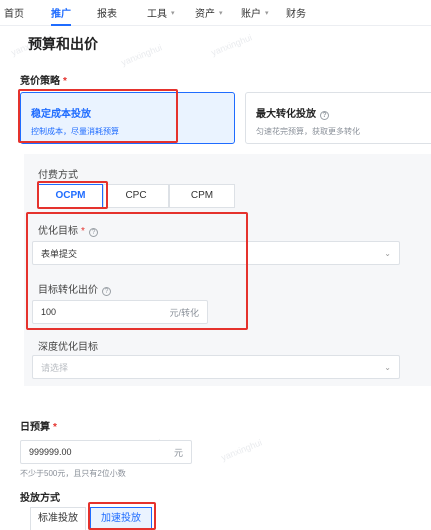 The image size is (431, 530). What do you see at coordinates (120, 312) in the screenshot?
I see `target-bid-input: 100 元/转化` at bounding box center [120, 312].